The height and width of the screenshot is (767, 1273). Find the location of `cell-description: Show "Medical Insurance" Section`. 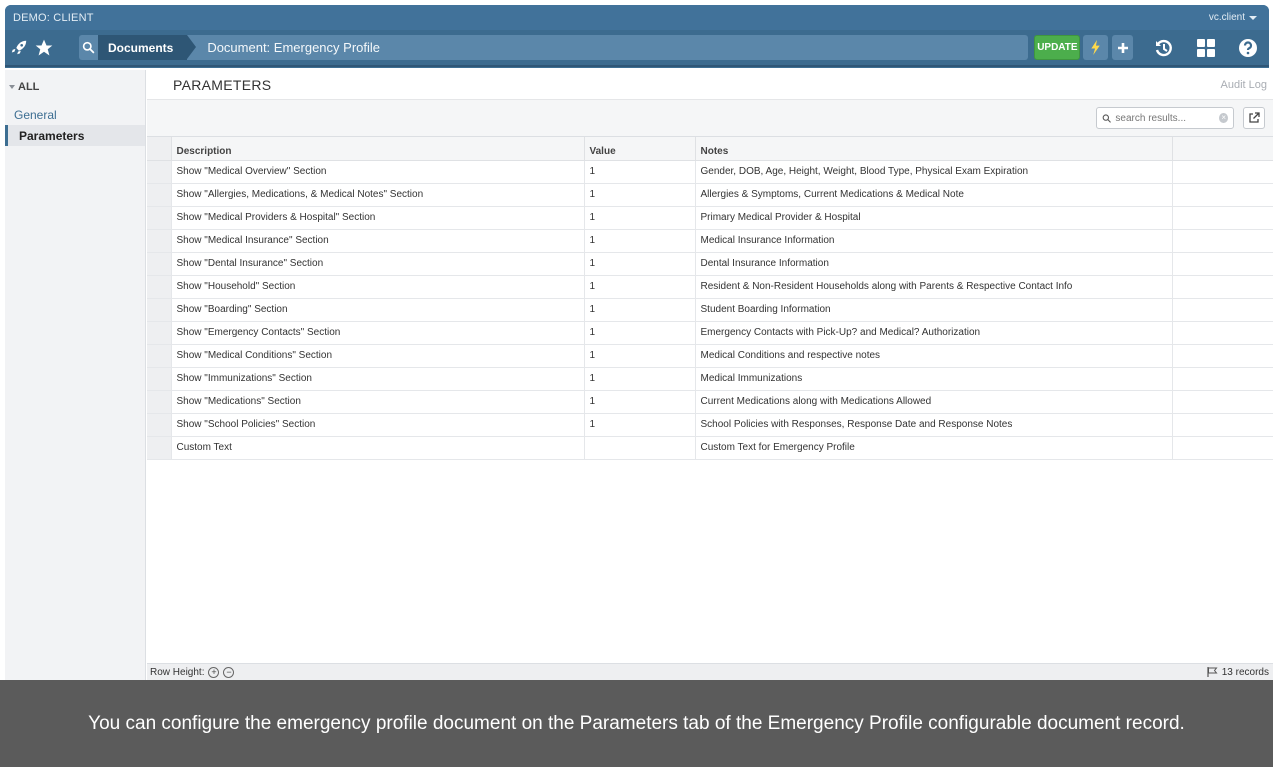

cell-description: Show "Medical Insurance" Section is located at coordinates (378, 241).